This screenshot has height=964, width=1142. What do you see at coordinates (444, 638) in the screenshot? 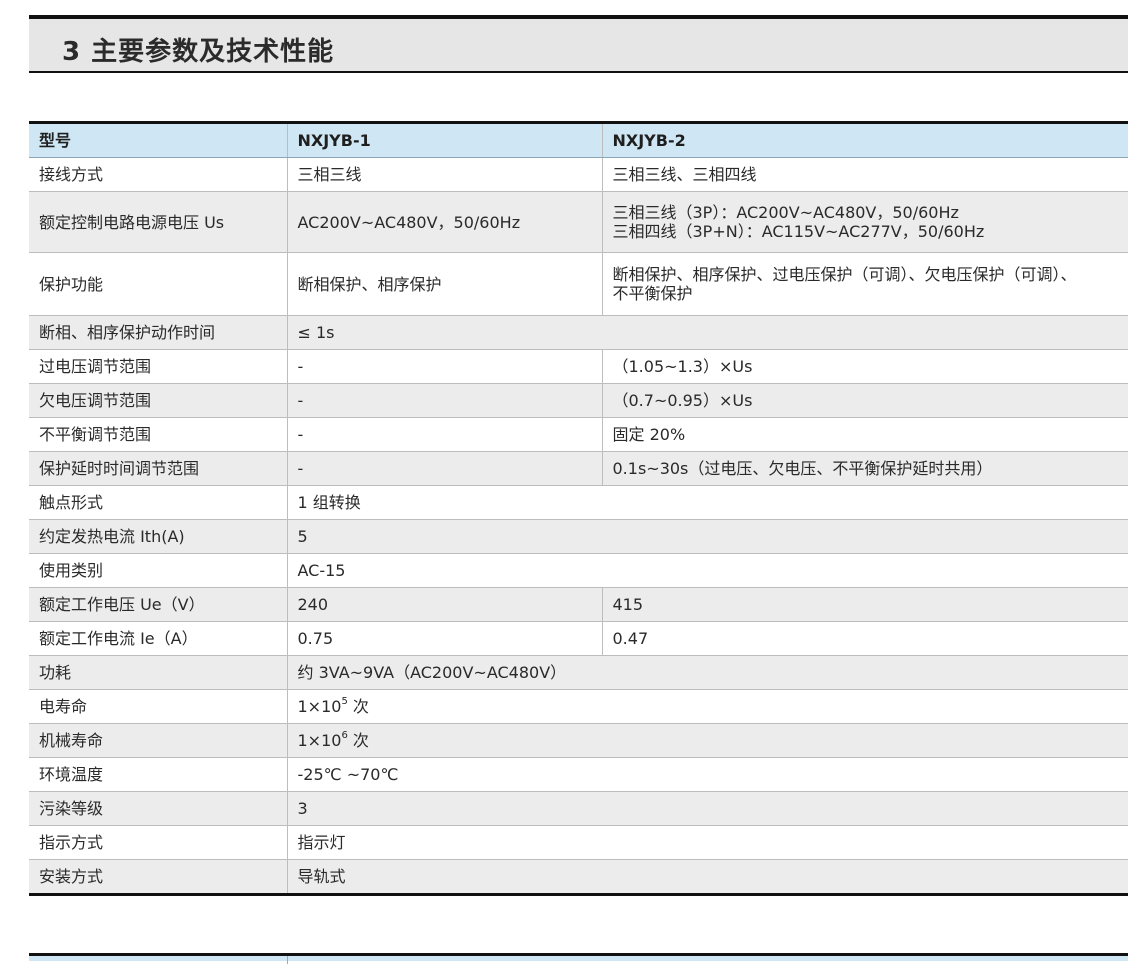
I see `cell-value: 0.75` at bounding box center [444, 638].